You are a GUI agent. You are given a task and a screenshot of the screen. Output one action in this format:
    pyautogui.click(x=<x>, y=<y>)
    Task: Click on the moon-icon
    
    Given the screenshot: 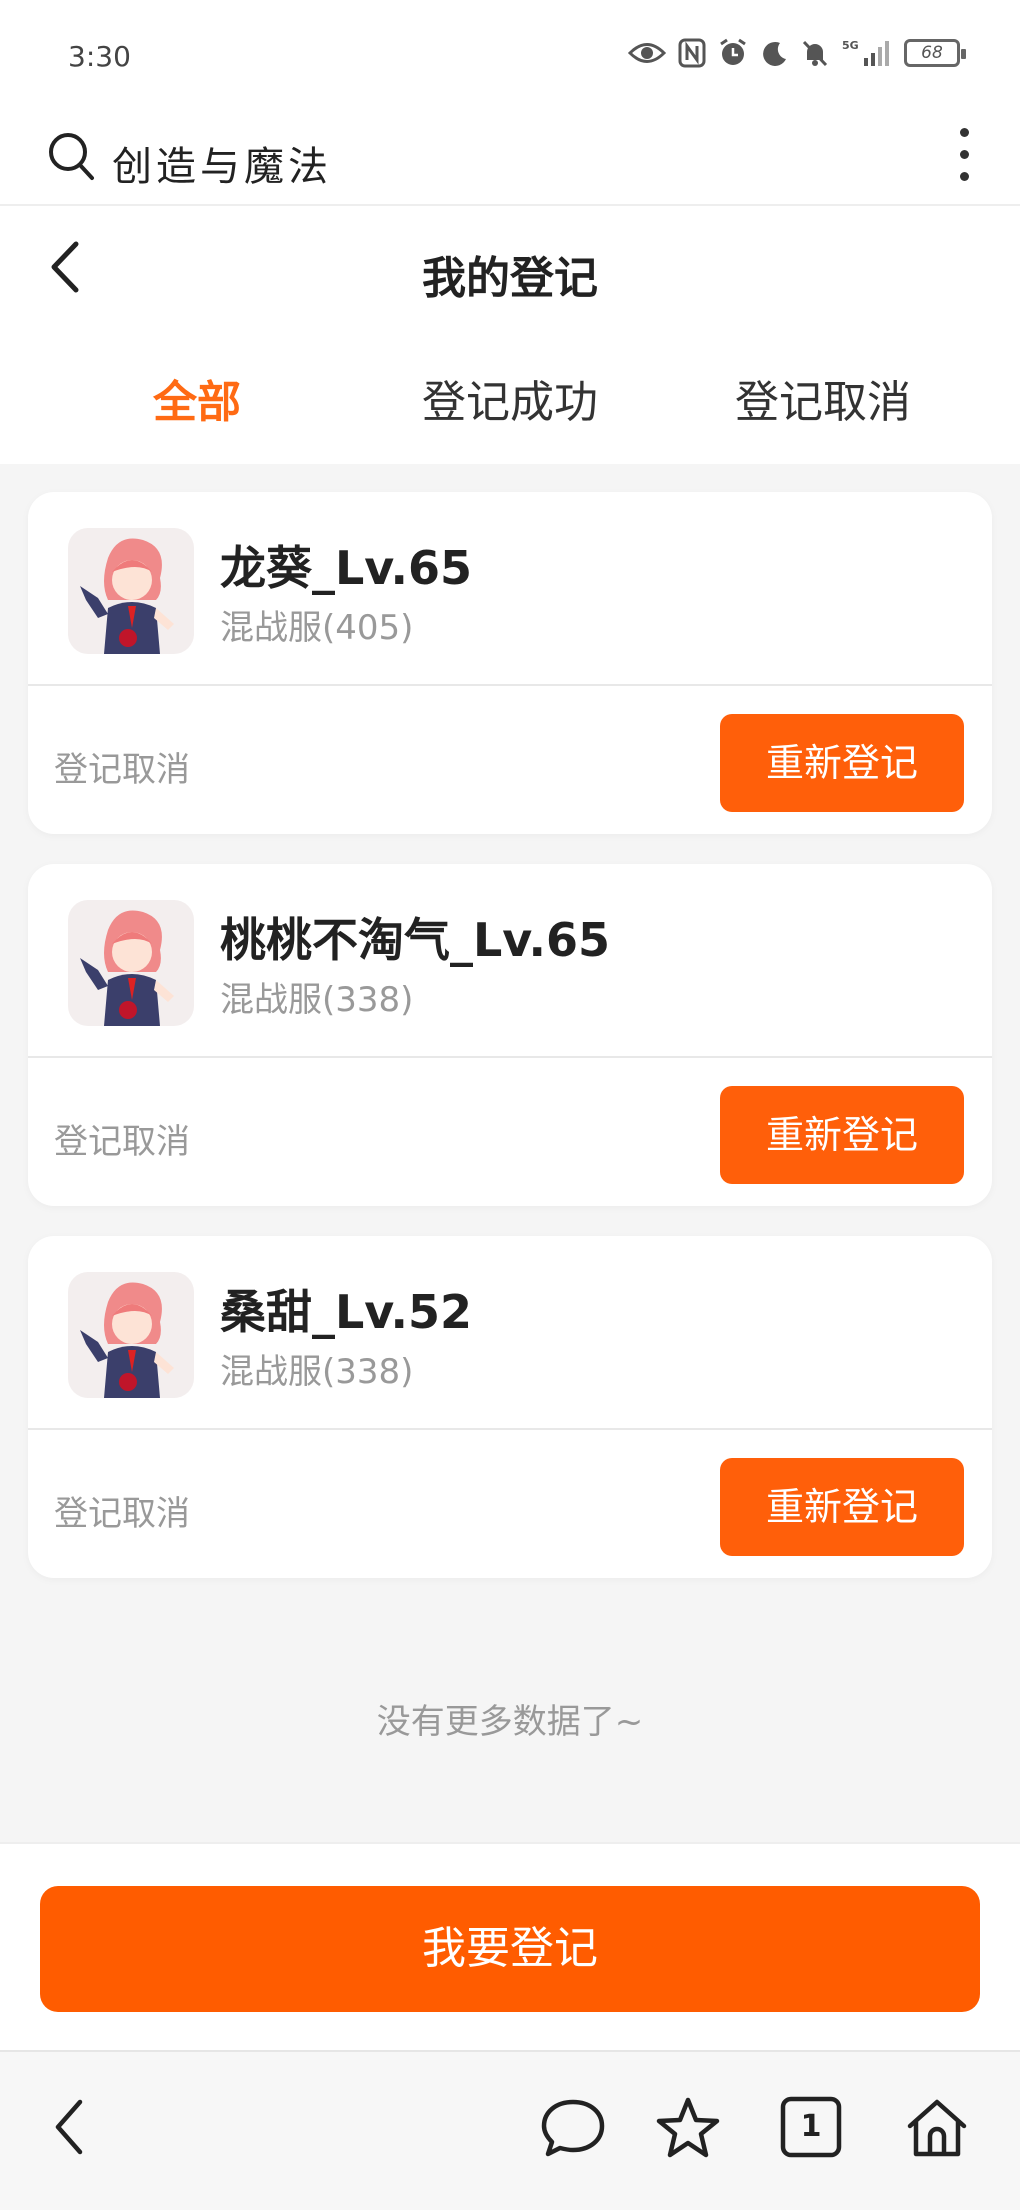 What is the action you would take?
    pyautogui.click(x=774, y=53)
    